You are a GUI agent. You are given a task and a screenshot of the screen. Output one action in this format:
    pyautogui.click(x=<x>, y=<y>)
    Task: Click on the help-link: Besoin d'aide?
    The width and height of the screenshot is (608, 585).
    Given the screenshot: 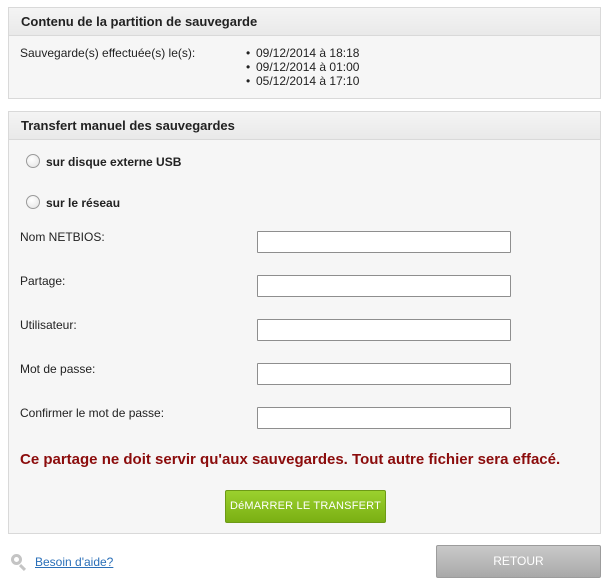 What is the action you would take?
    pyautogui.click(x=74, y=562)
    